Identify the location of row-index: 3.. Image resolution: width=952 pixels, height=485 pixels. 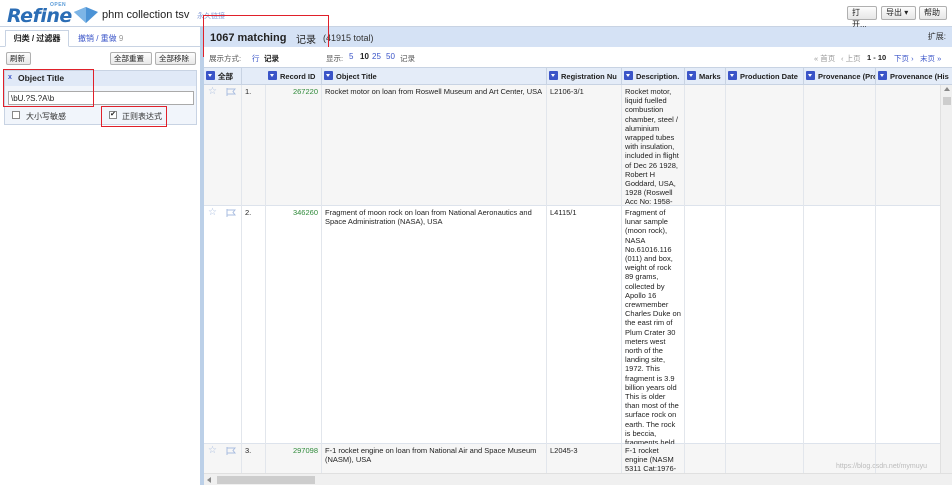
(254, 458).